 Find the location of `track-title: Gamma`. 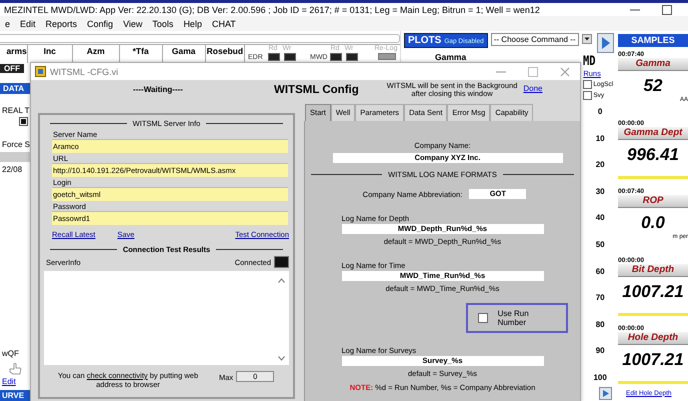

track-title: Gamma is located at coordinates (450, 57).